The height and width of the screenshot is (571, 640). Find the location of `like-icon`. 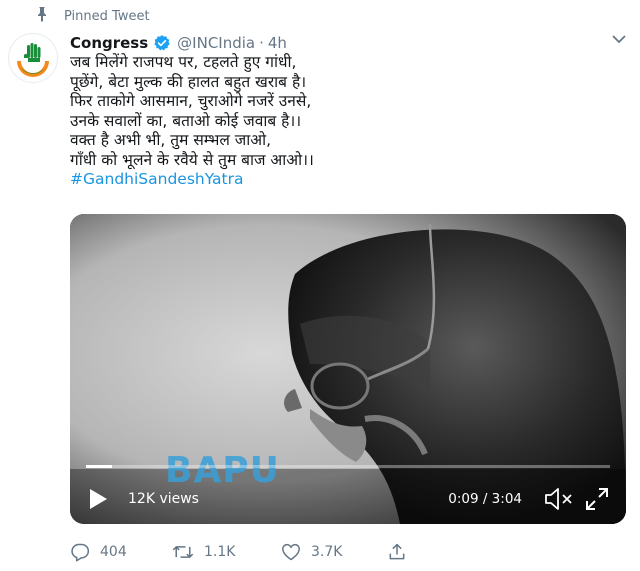

like-icon is located at coordinates (291, 552).